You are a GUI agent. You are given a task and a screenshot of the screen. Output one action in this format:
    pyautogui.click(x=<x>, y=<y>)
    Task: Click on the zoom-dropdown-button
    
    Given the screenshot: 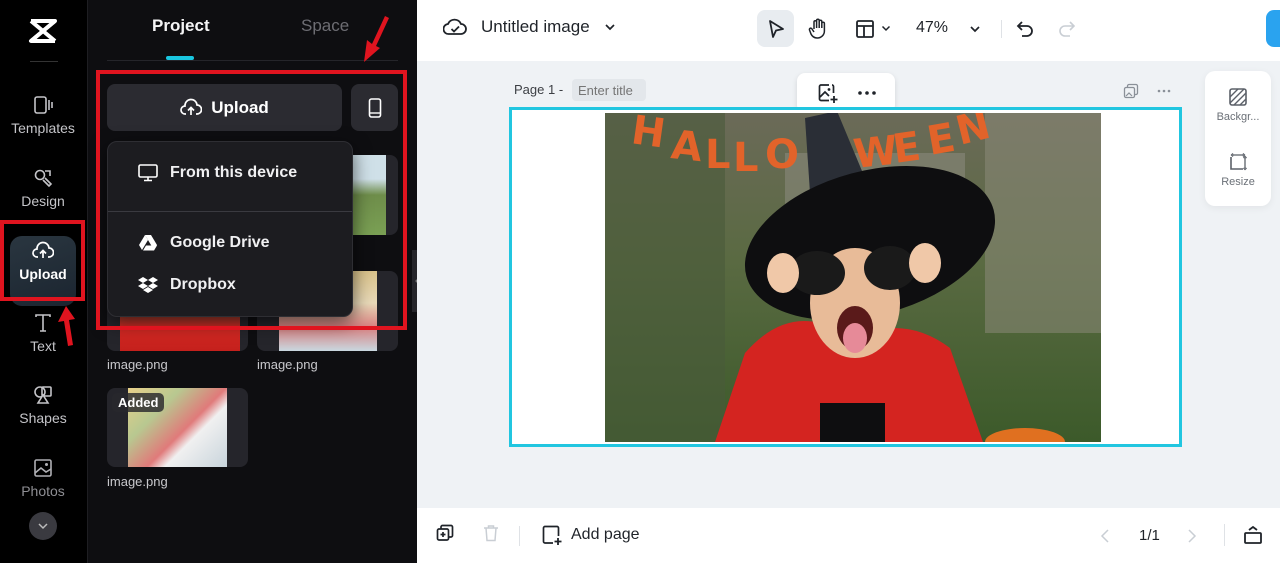 What is the action you would take?
    pyautogui.click(x=975, y=28)
    